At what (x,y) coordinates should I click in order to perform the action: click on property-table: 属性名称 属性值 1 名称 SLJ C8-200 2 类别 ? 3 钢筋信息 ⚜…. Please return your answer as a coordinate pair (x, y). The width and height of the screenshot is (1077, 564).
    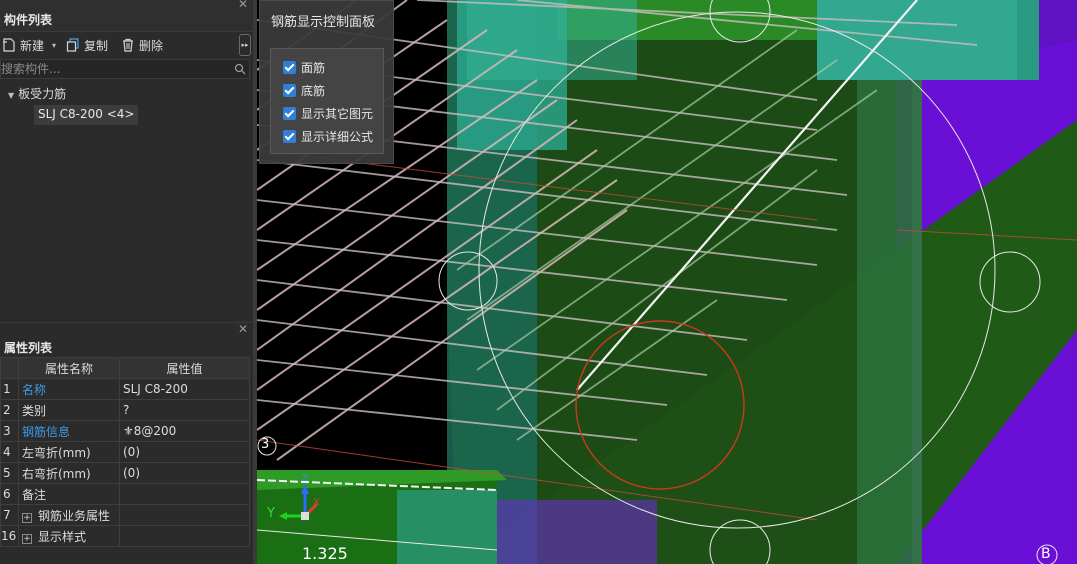
    Looking at the image, I should click on (125, 452).